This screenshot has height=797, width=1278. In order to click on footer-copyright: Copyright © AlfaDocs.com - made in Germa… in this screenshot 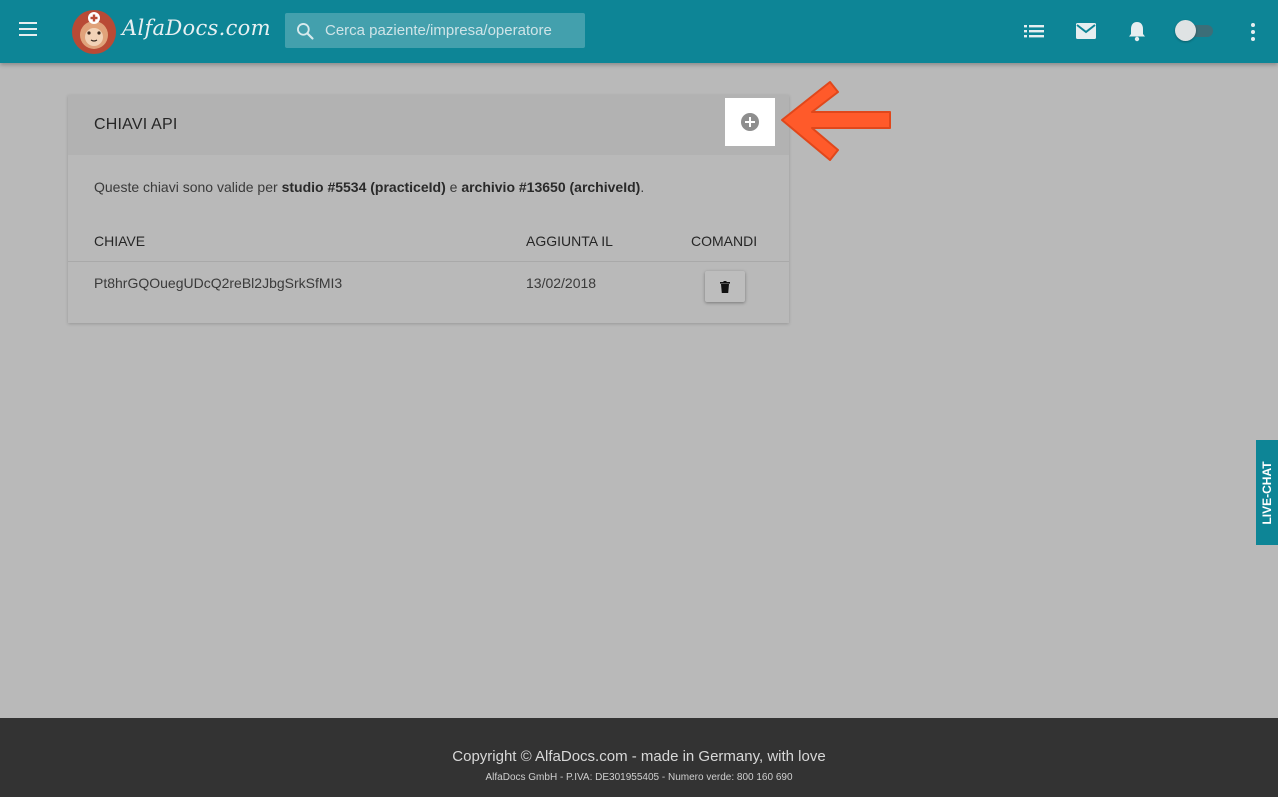, I will do `click(639, 756)`.